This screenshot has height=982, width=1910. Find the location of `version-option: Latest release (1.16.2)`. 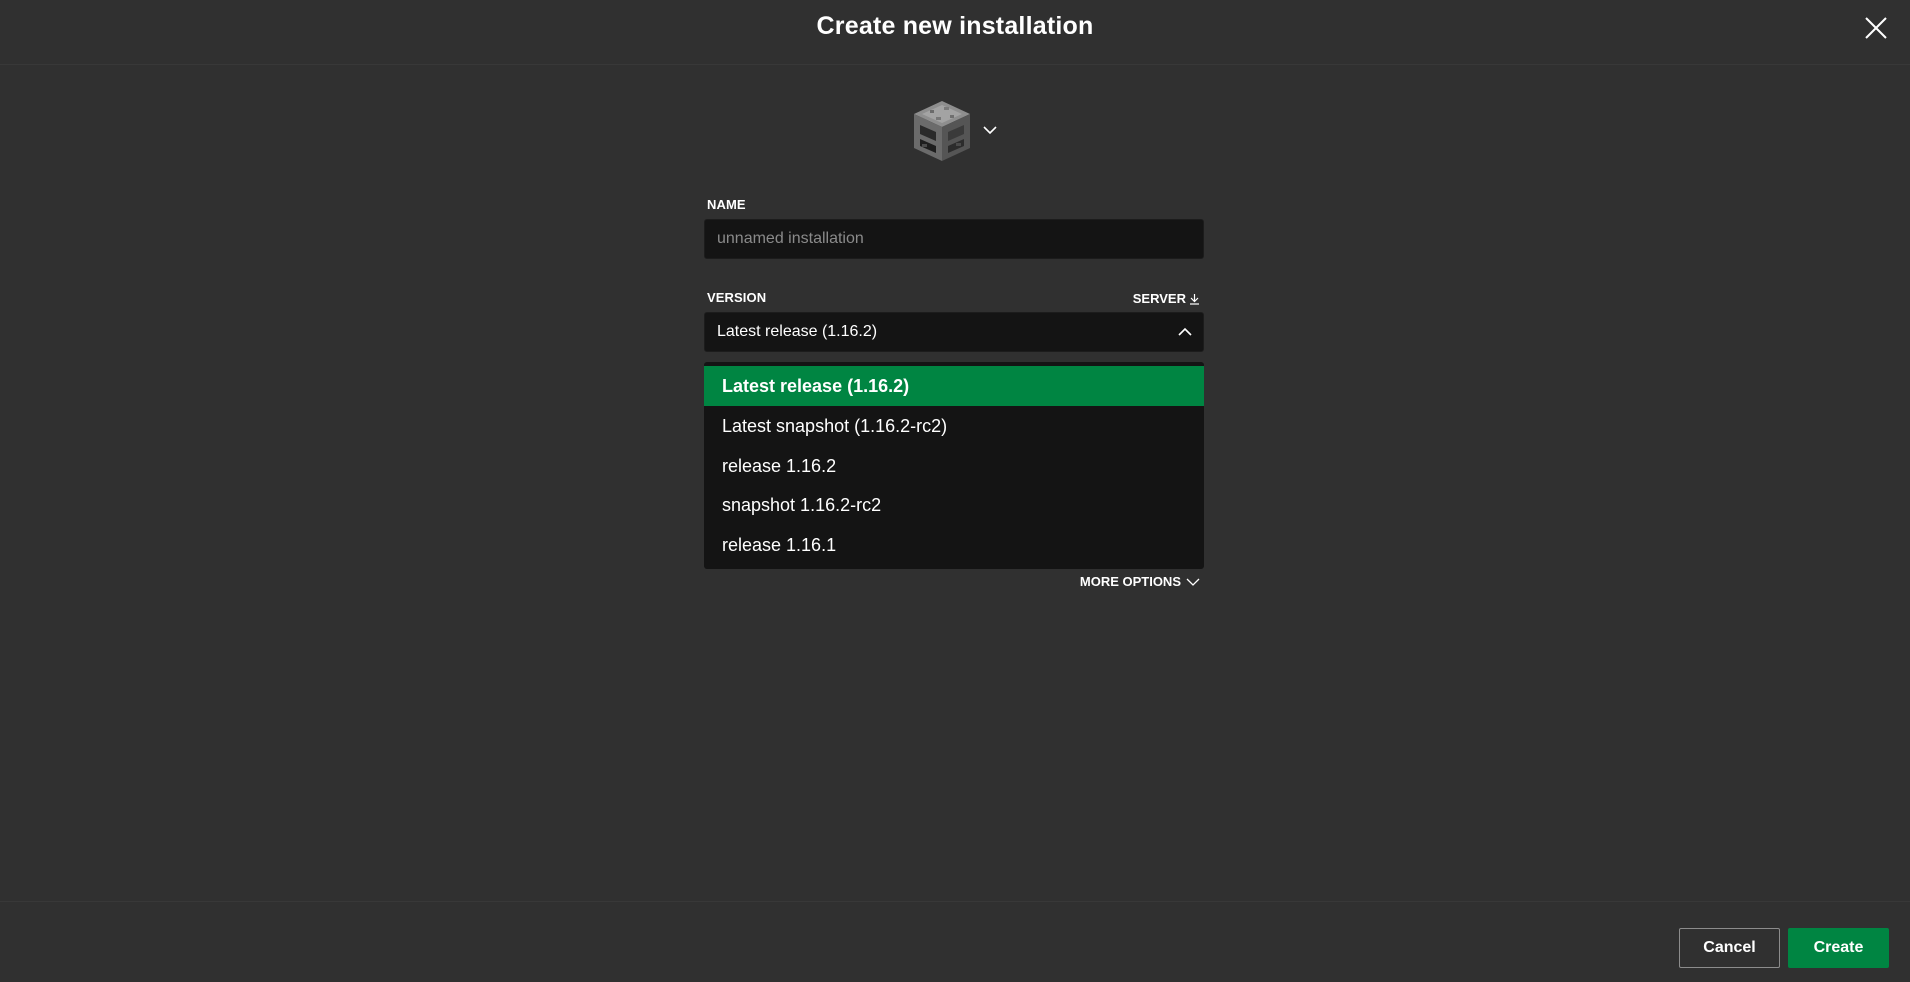

version-option: Latest release (1.16.2) is located at coordinates (954, 386).